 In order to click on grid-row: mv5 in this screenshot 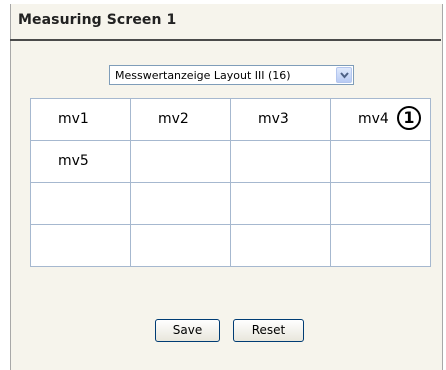, I will do `click(230, 161)`.